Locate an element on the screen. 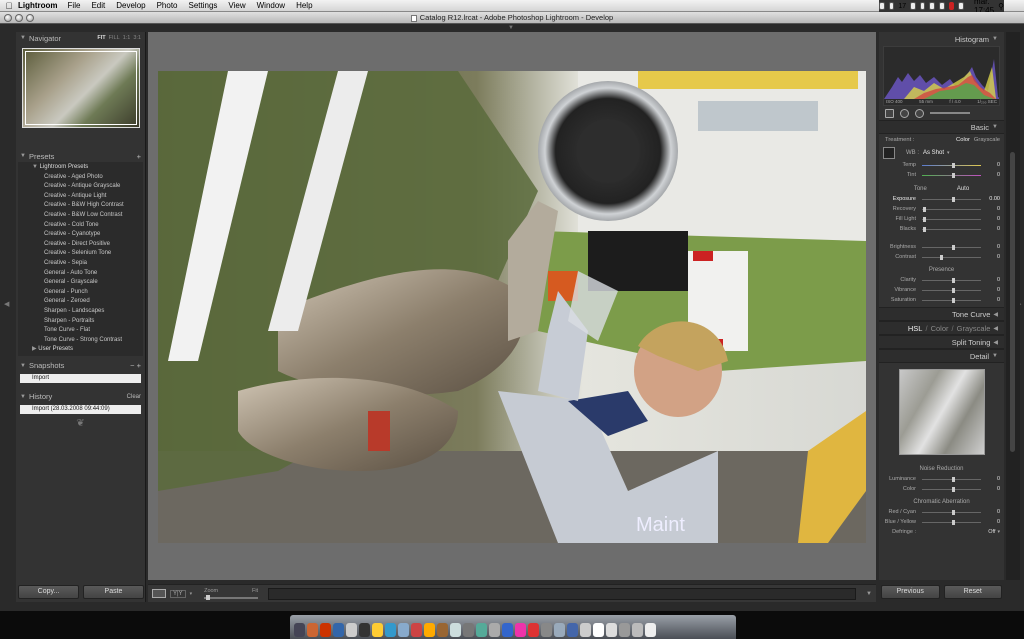 The height and width of the screenshot is (639, 1024). spot-removal-tool-icon is located at coordinates (904, 113).